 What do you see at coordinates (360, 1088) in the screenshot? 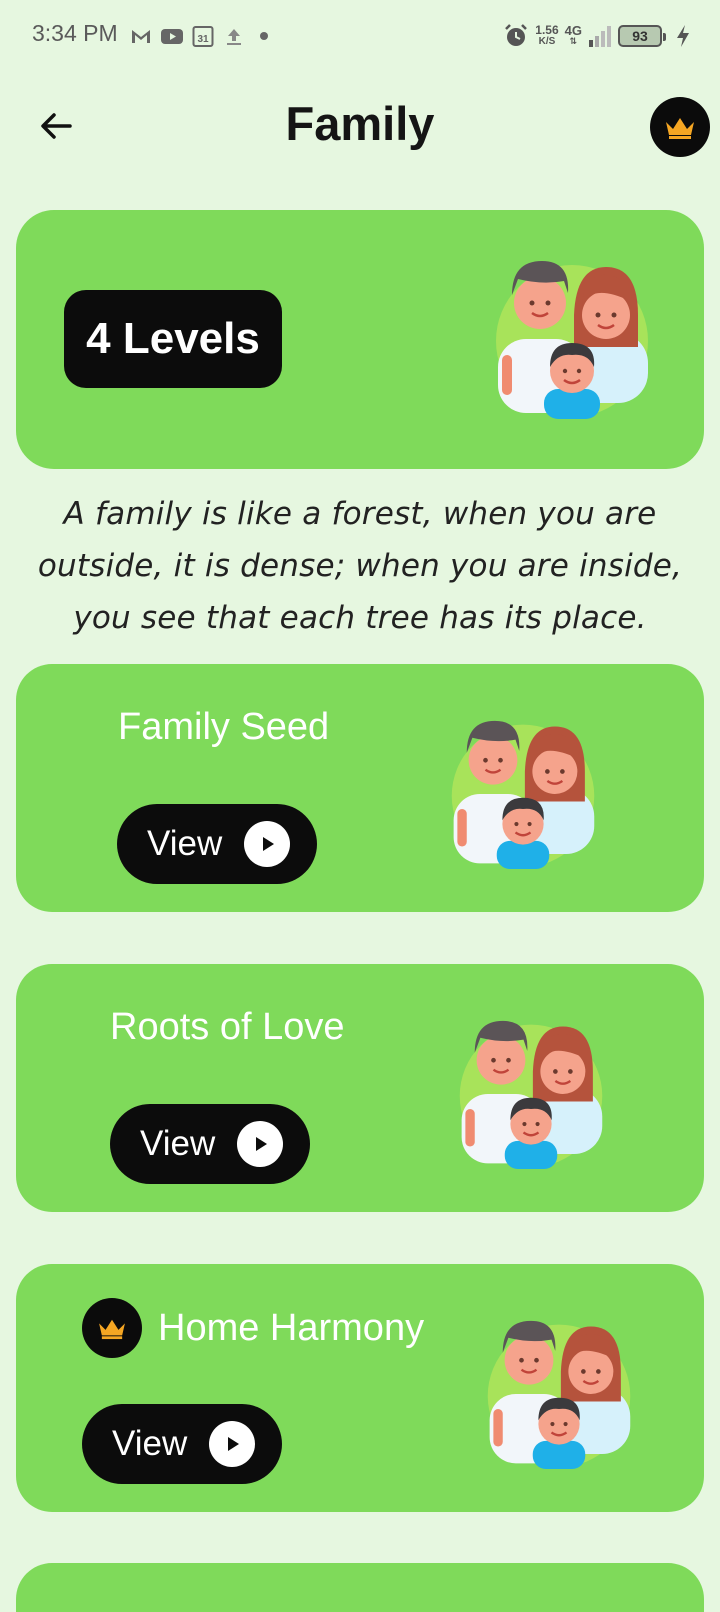
I see `level-card-roots-of-love: Roots of Love View` at bounding box center [360, 1088].